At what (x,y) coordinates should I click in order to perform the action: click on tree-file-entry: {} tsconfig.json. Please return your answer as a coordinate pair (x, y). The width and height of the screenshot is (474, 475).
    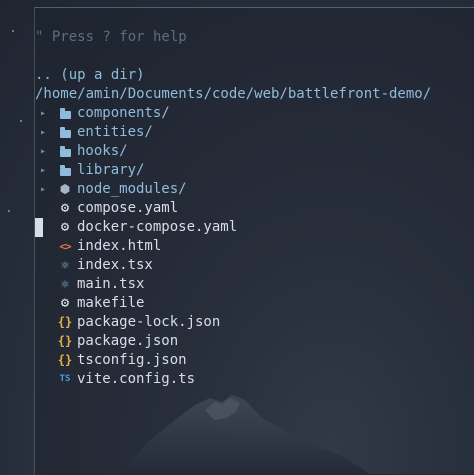
    Looking at the image, I should click on (250, 360).